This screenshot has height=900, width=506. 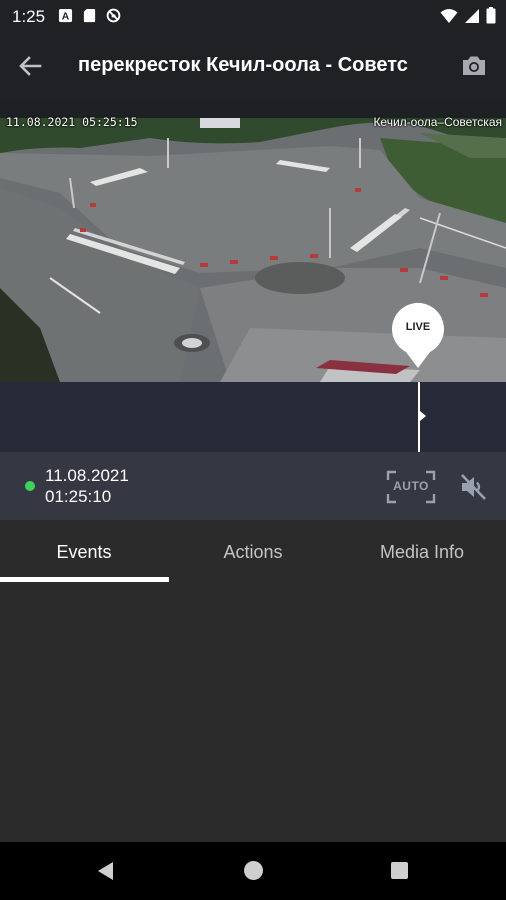 I want to click on back-arrow-icon, so click(x=30, y=66).